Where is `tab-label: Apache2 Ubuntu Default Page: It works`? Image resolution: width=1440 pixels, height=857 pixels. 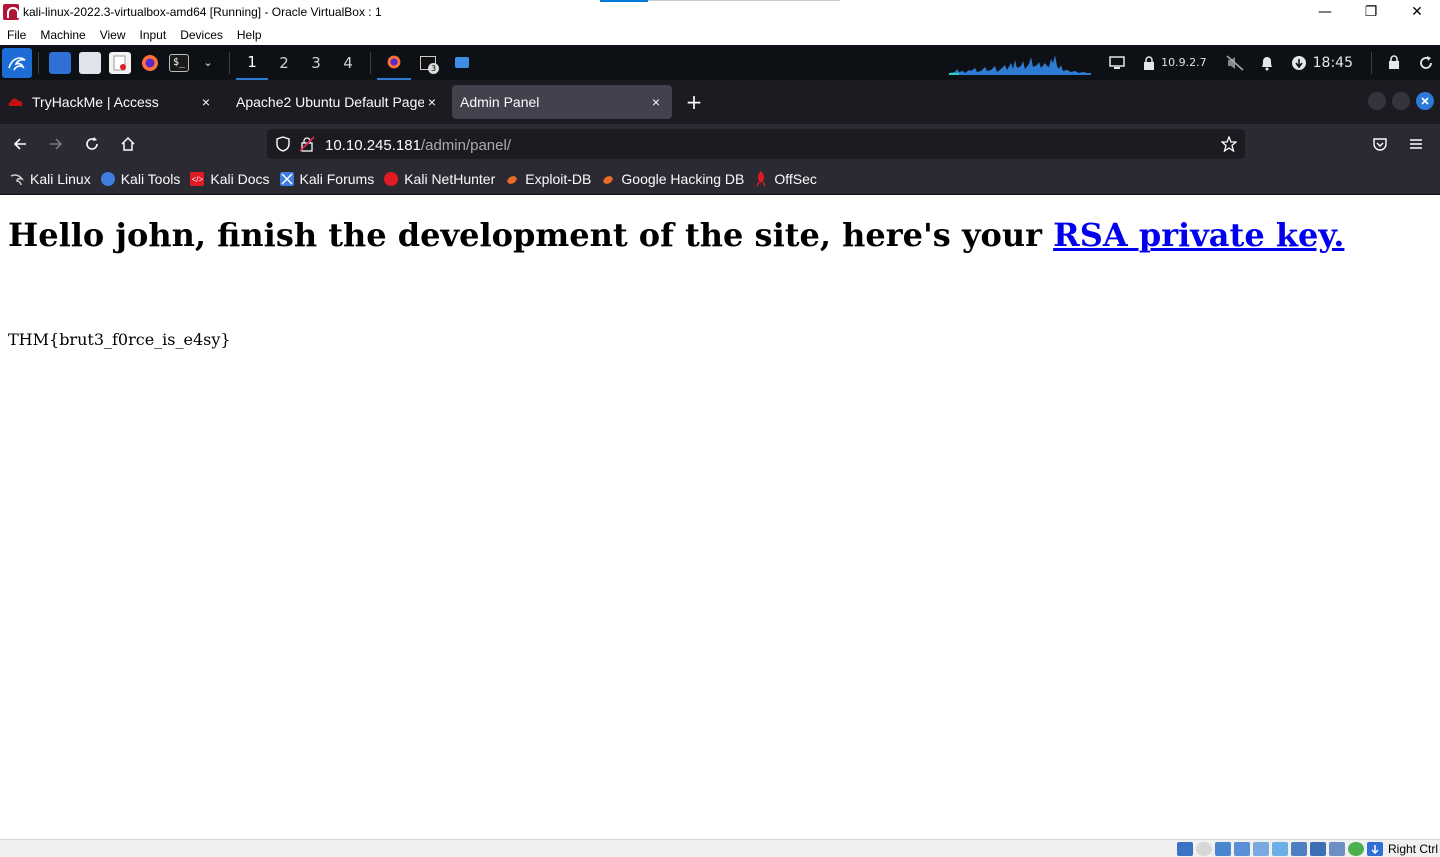 tab-label: Apache2 Ubuntu Default Page: It works is located at coordinates (330, 102).